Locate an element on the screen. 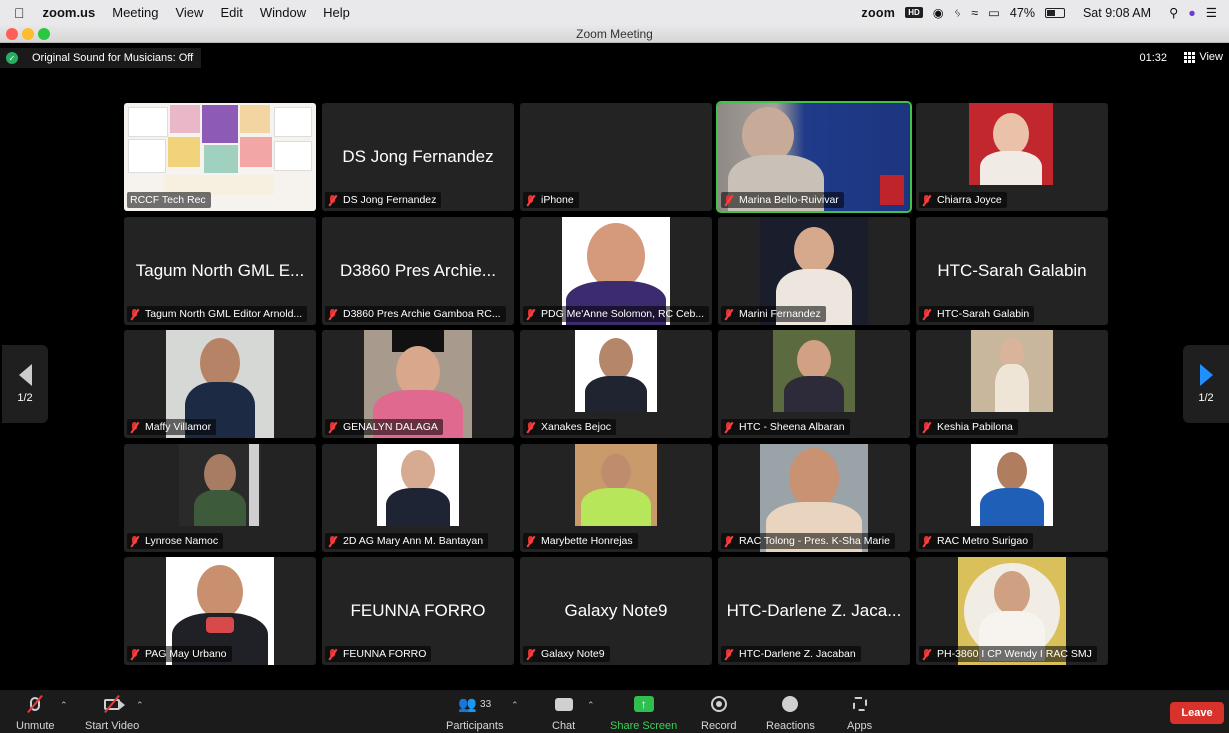 Image resolution: width=1229 pixels, height=733 pixels. leave-meeting-button: Leave is located at coordinates (1197, 713).